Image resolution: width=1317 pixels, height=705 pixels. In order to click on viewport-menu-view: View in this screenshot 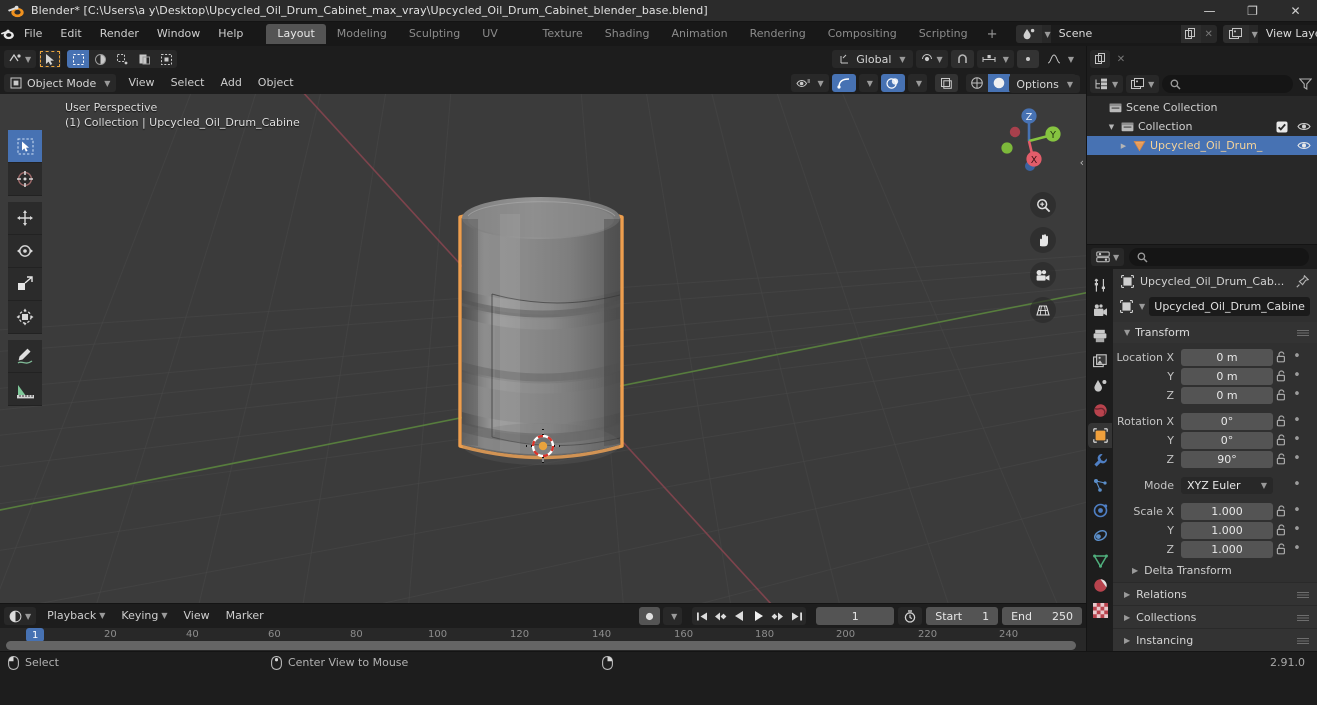, I will do `click(141, 83)`.